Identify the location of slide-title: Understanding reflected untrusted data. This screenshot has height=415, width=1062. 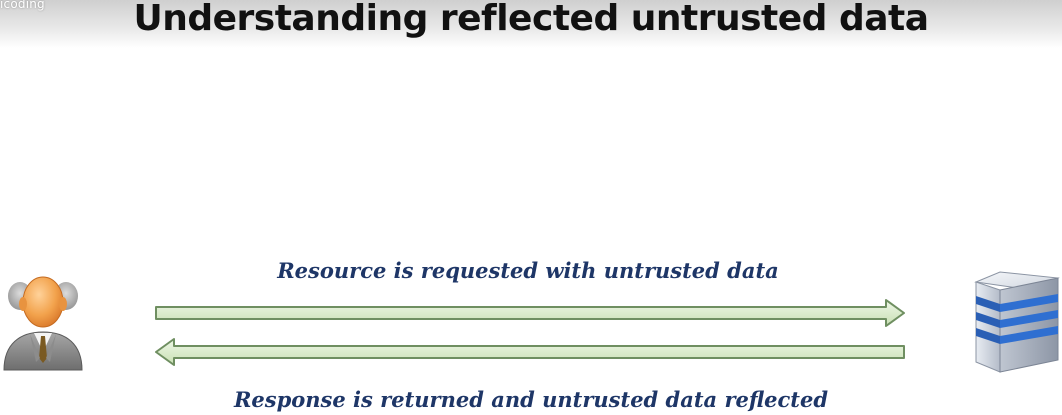
(531, 19).